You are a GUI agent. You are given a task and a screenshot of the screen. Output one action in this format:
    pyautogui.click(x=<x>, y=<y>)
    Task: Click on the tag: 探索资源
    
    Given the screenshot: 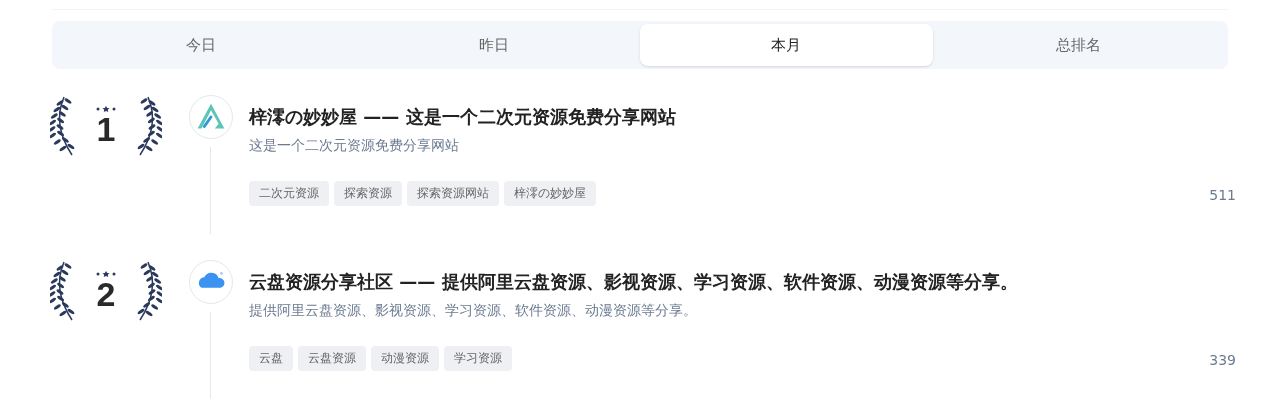 What is the action you would take?
    pyautogui.click(x=368, y=193)
    